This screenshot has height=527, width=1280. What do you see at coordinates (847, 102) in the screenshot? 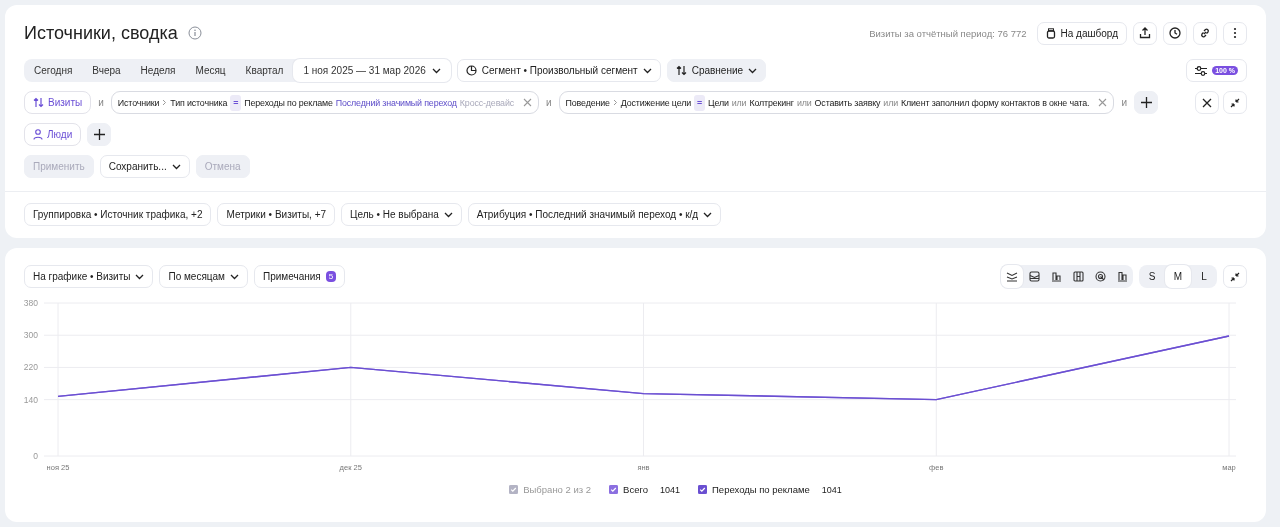
I see `filter-value: Оставить заявку` at bounding box center [847, 102].